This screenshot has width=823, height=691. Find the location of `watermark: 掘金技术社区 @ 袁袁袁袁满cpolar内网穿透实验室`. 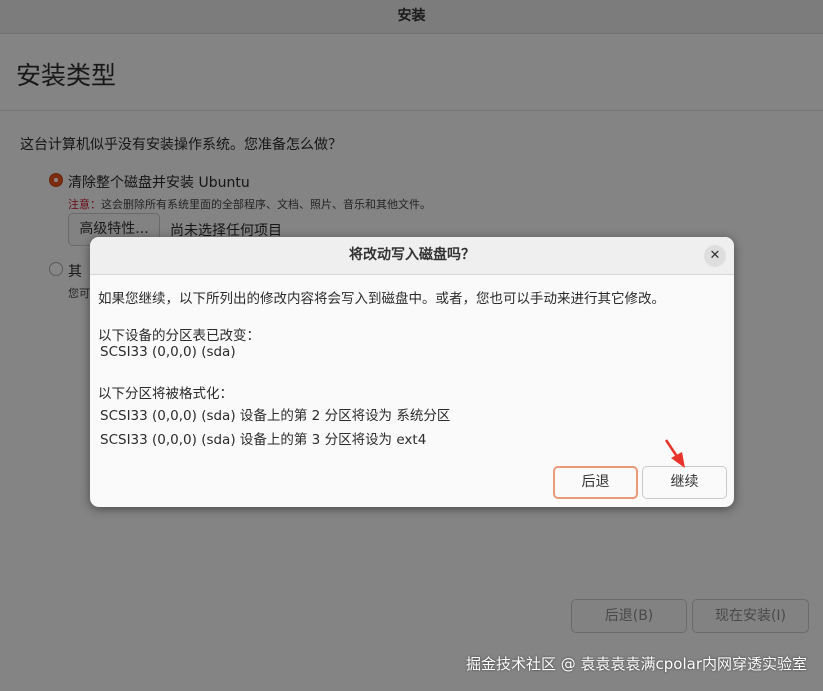

watermark: 掘金技术社区 @ 袁袁袁袁满cpolar内网穿透实验室 is located at coordinates (636, 664).